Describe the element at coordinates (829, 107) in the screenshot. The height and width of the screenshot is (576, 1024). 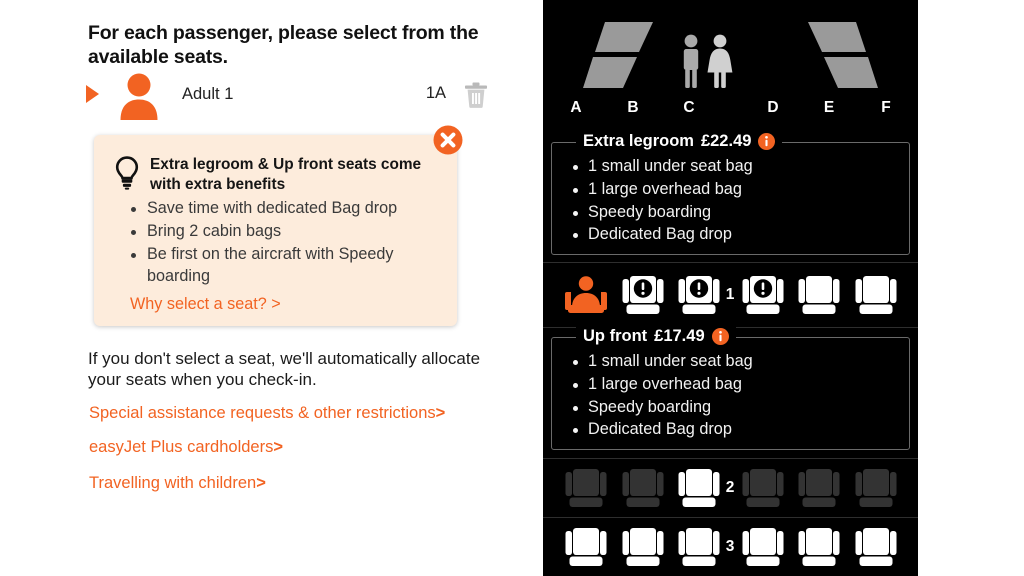
I see `column-letter-e: E` at that location.